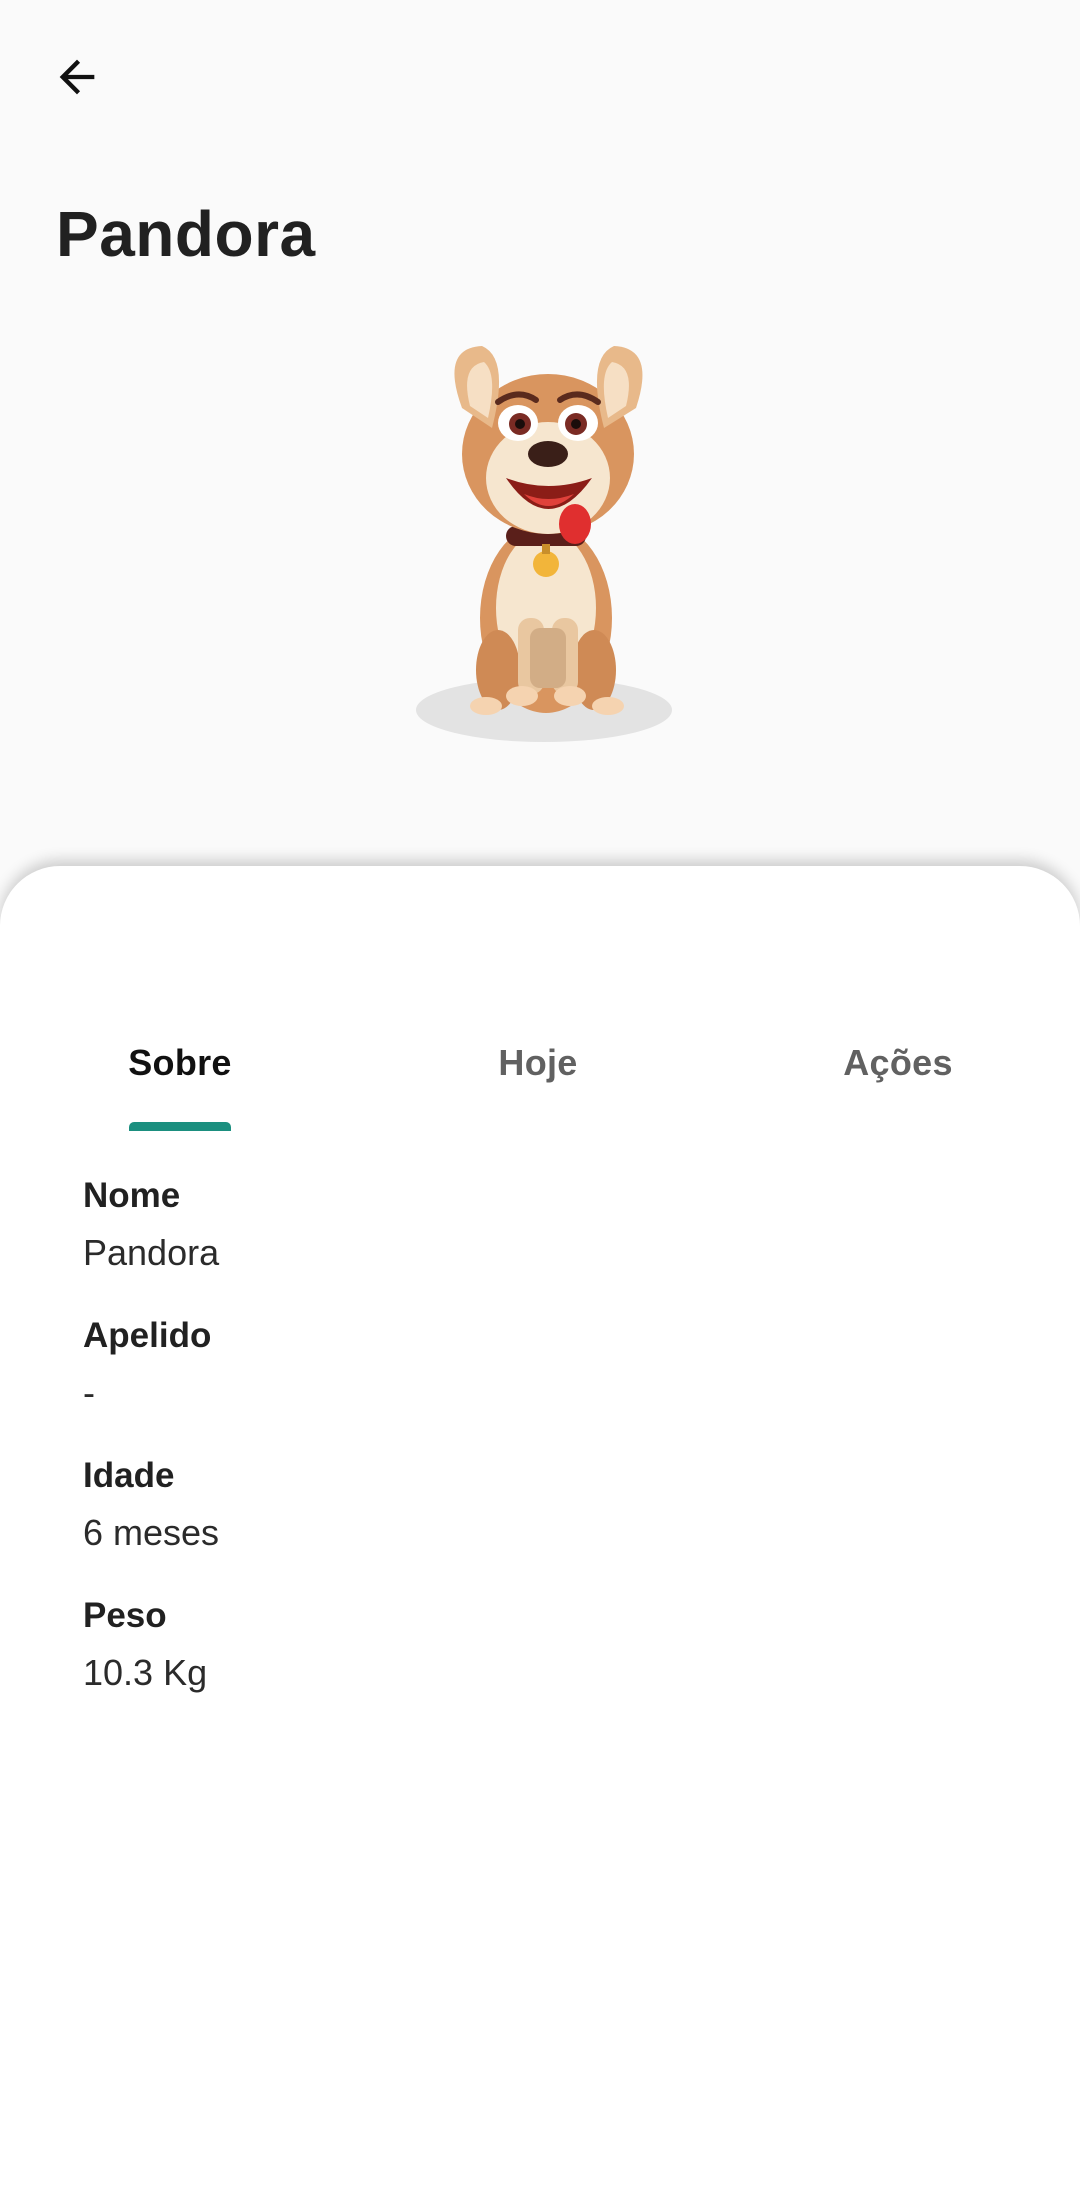 This screenshot has height=2196, width=1080. Describe the element at coordinates (533, 1645) in the screenshot. I see `field-peso: Peso 10.3 Kg` at that location.